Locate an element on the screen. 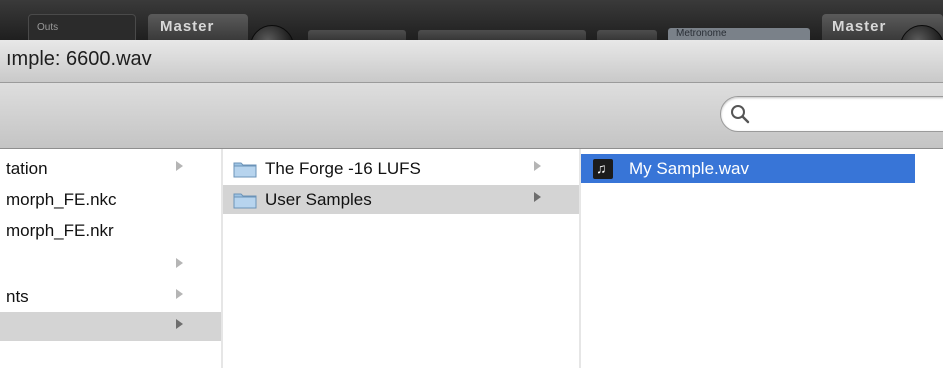 The height and width of the screenshot is (368, 943). list-item-label: nts is located at coordinates (17, 296).